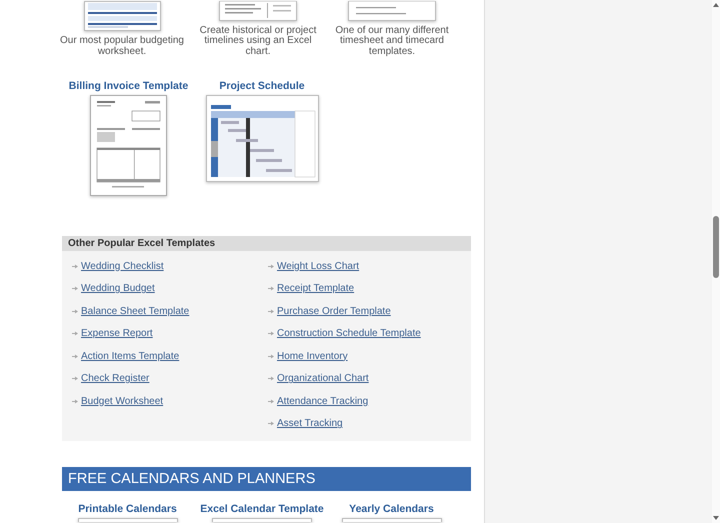 The image size is (720, 523). What do you see at coordinates (323, 378) in the screenshot?
I see `template-link: Organizational Chart` at bounding box center [323, 378].